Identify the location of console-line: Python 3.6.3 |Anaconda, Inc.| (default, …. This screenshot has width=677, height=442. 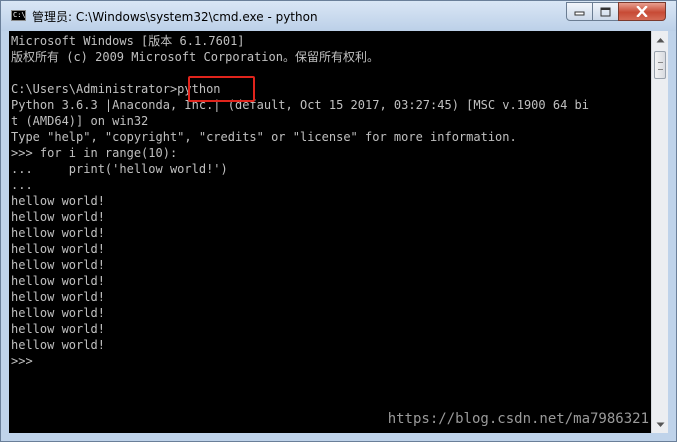
(300, 105).